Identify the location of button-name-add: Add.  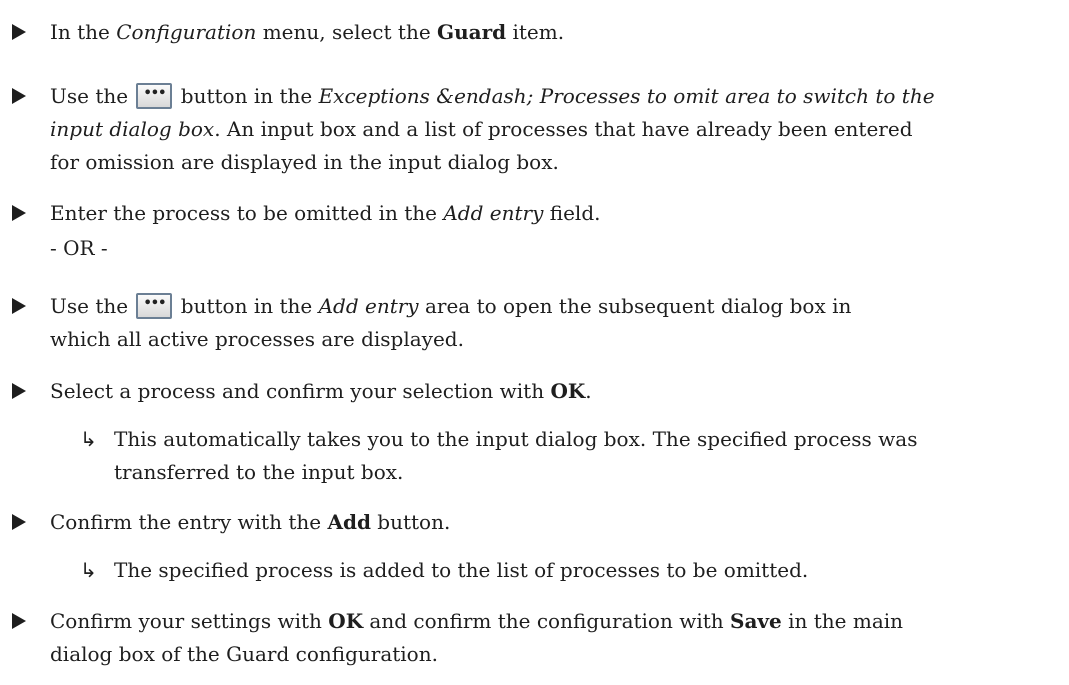
(349, 522).